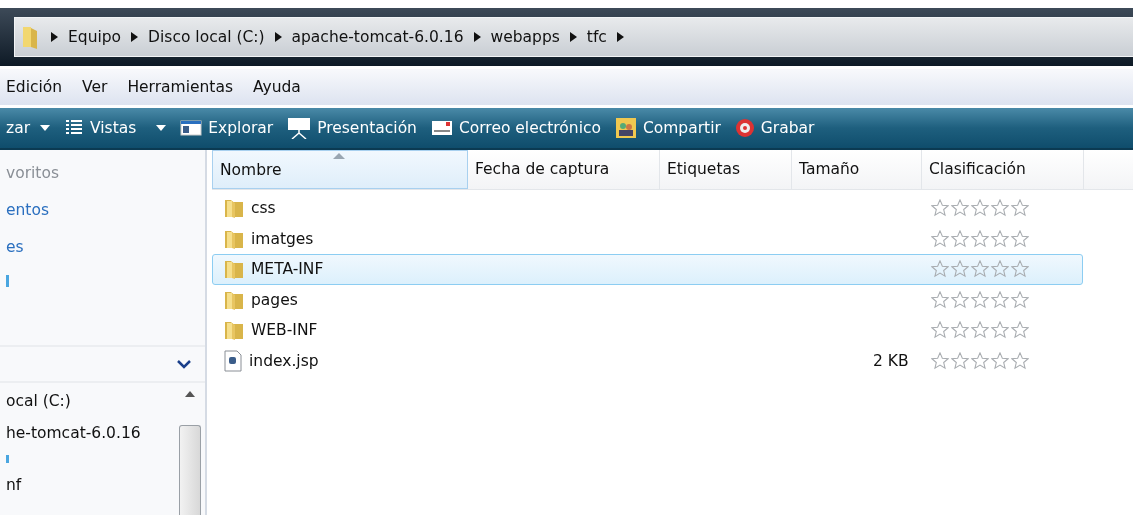  Describe the element at coordinates (281, 87) in the screenshot. I see `menu-item: Ayuda` at that location.